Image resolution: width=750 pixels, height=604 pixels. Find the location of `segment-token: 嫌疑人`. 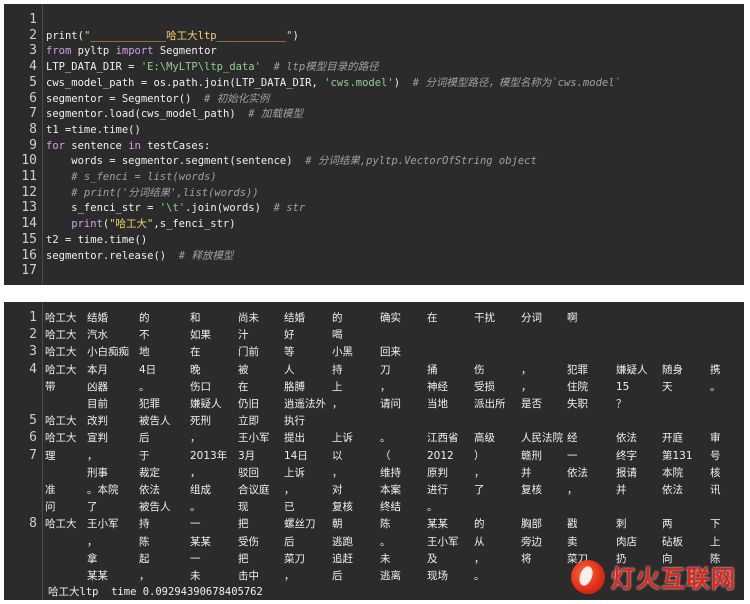

segment-token: 嫌疑人 is located at coordinates (632, 369).